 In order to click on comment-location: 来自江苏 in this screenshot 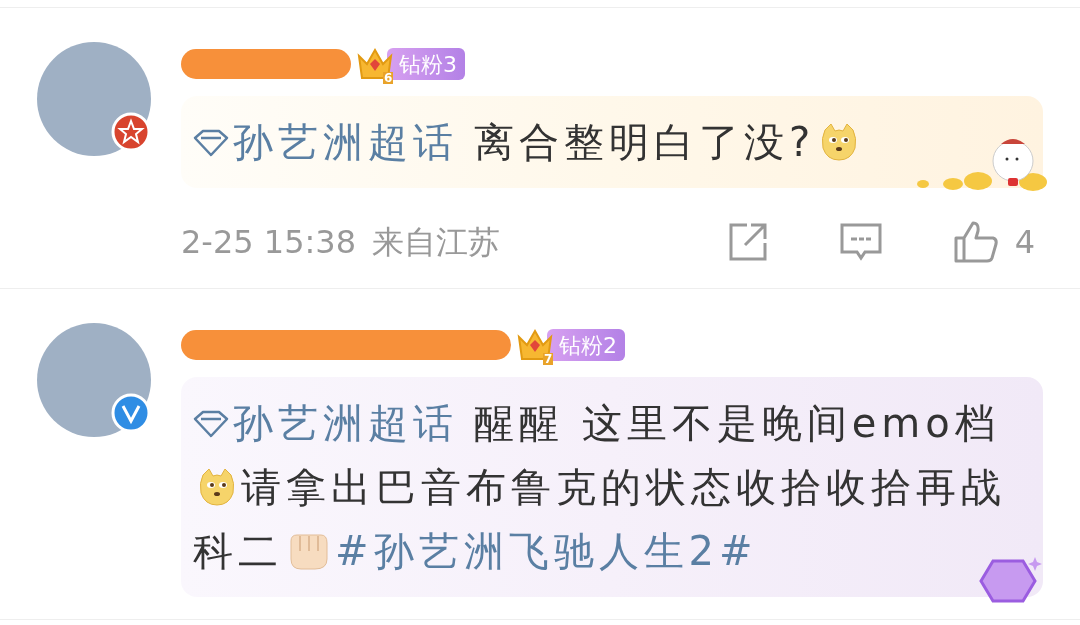, I will do `click(436, 242)`.